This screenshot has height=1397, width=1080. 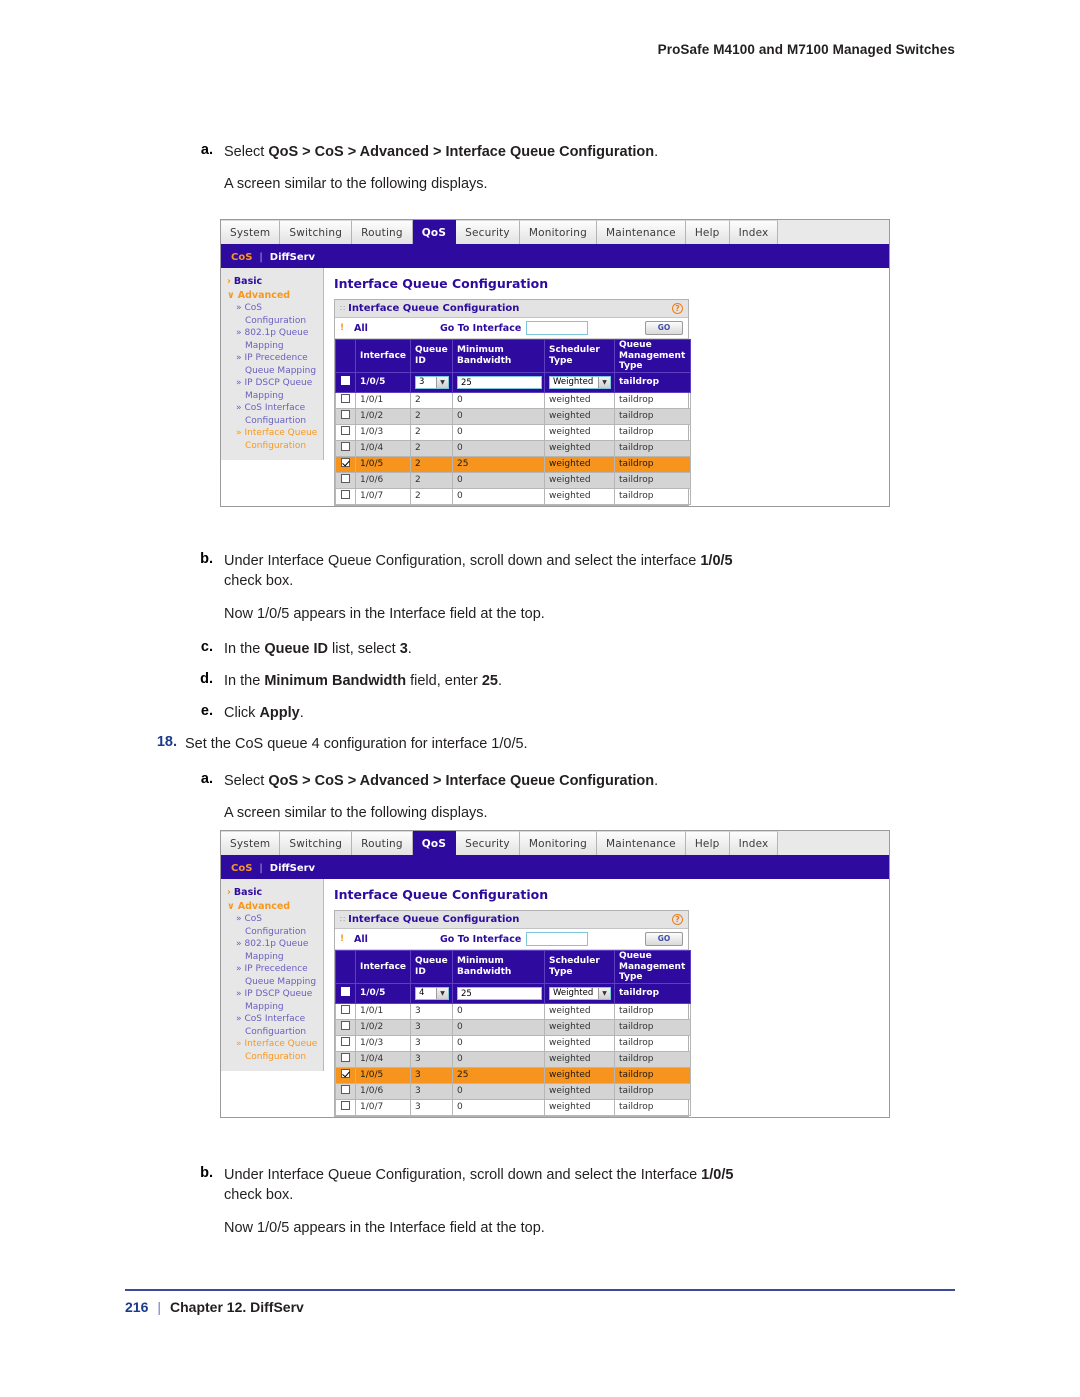 I want to click on table-row: 1/0/2 2 0 weighted taildrop, so click(x=513, y=416).